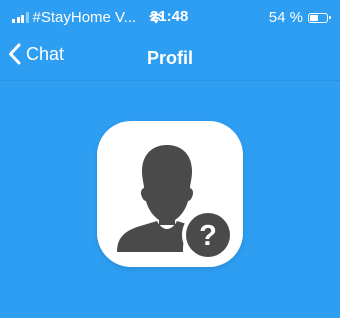  I want to click on status-bar: #StayHome V... 21:48 54 %, so click(170, 18).